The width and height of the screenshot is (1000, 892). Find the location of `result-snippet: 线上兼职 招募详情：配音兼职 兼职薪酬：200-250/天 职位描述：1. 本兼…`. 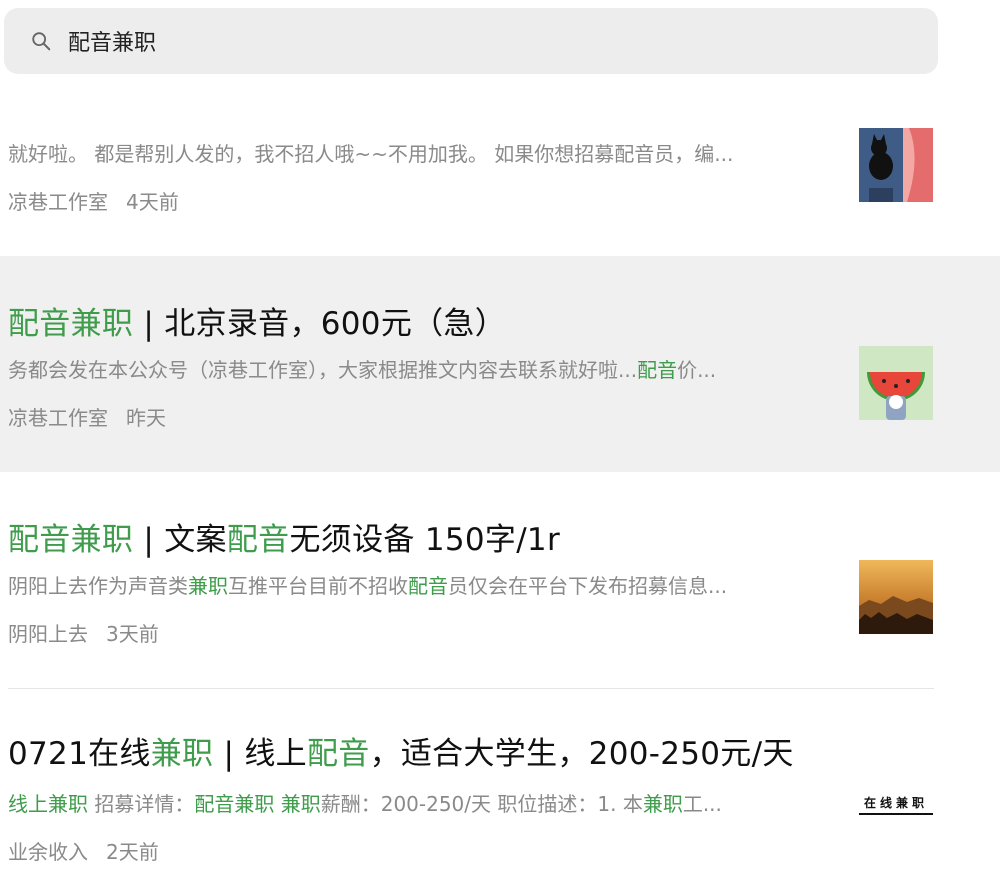

result-snippet: 线上兼职 招募详情：配音兼职 兼职薪酬：200-250/天 职位描述：1. 本兼… is located at coordinates (365, 804).